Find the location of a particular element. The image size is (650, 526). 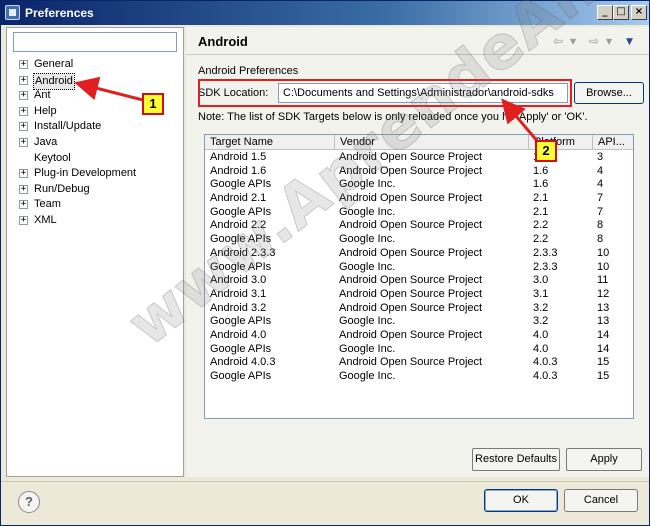

minimize-icon: _ is located at coordinates (605, 12).